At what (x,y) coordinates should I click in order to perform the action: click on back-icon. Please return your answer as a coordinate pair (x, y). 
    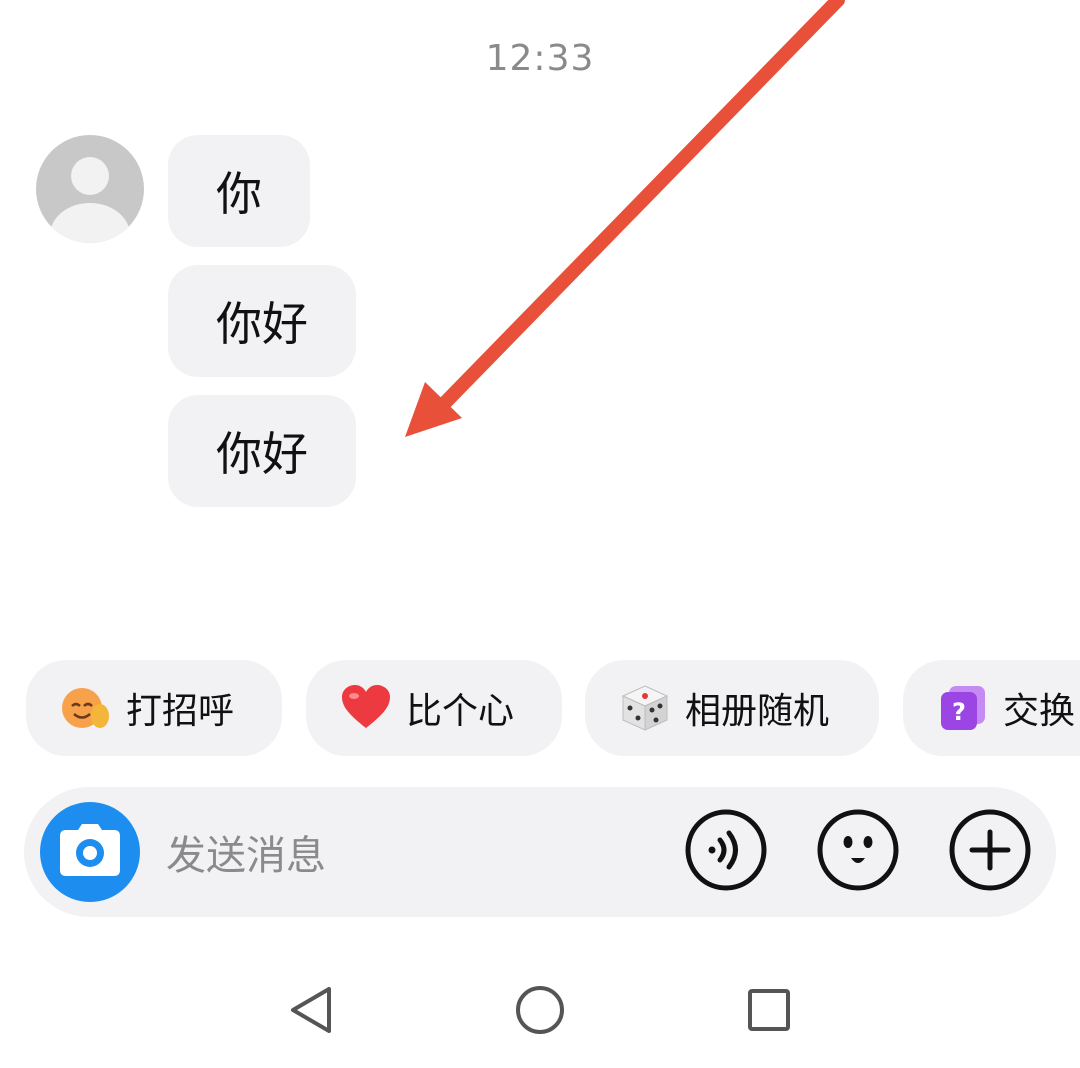
    Looking at the image, I should click on (310, 1012).